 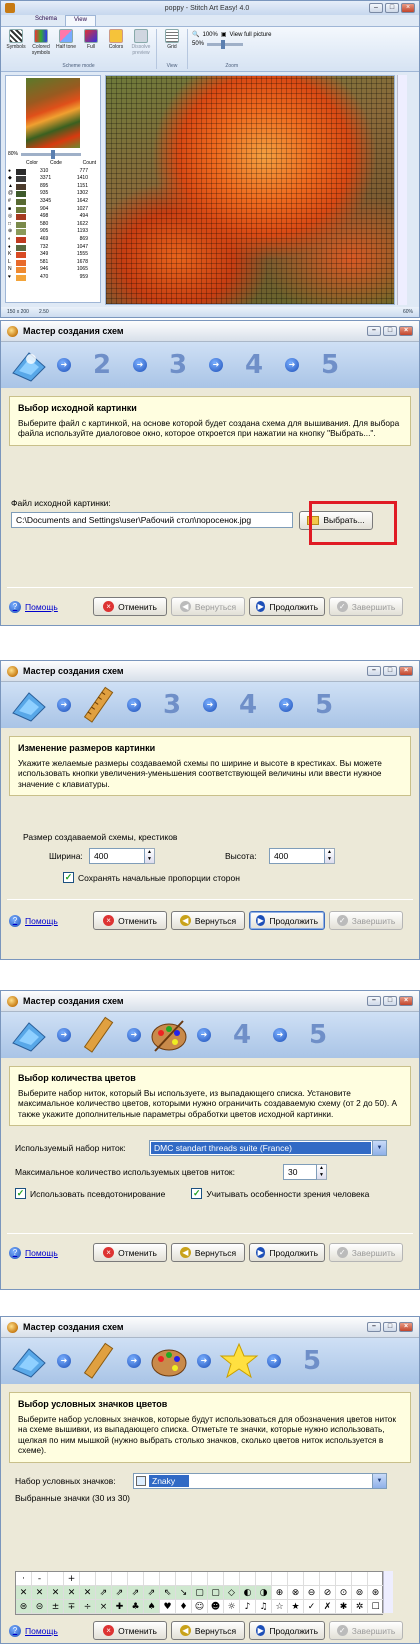 I want to click on symbol-cell: ✲, so click(x=360, y=1607).